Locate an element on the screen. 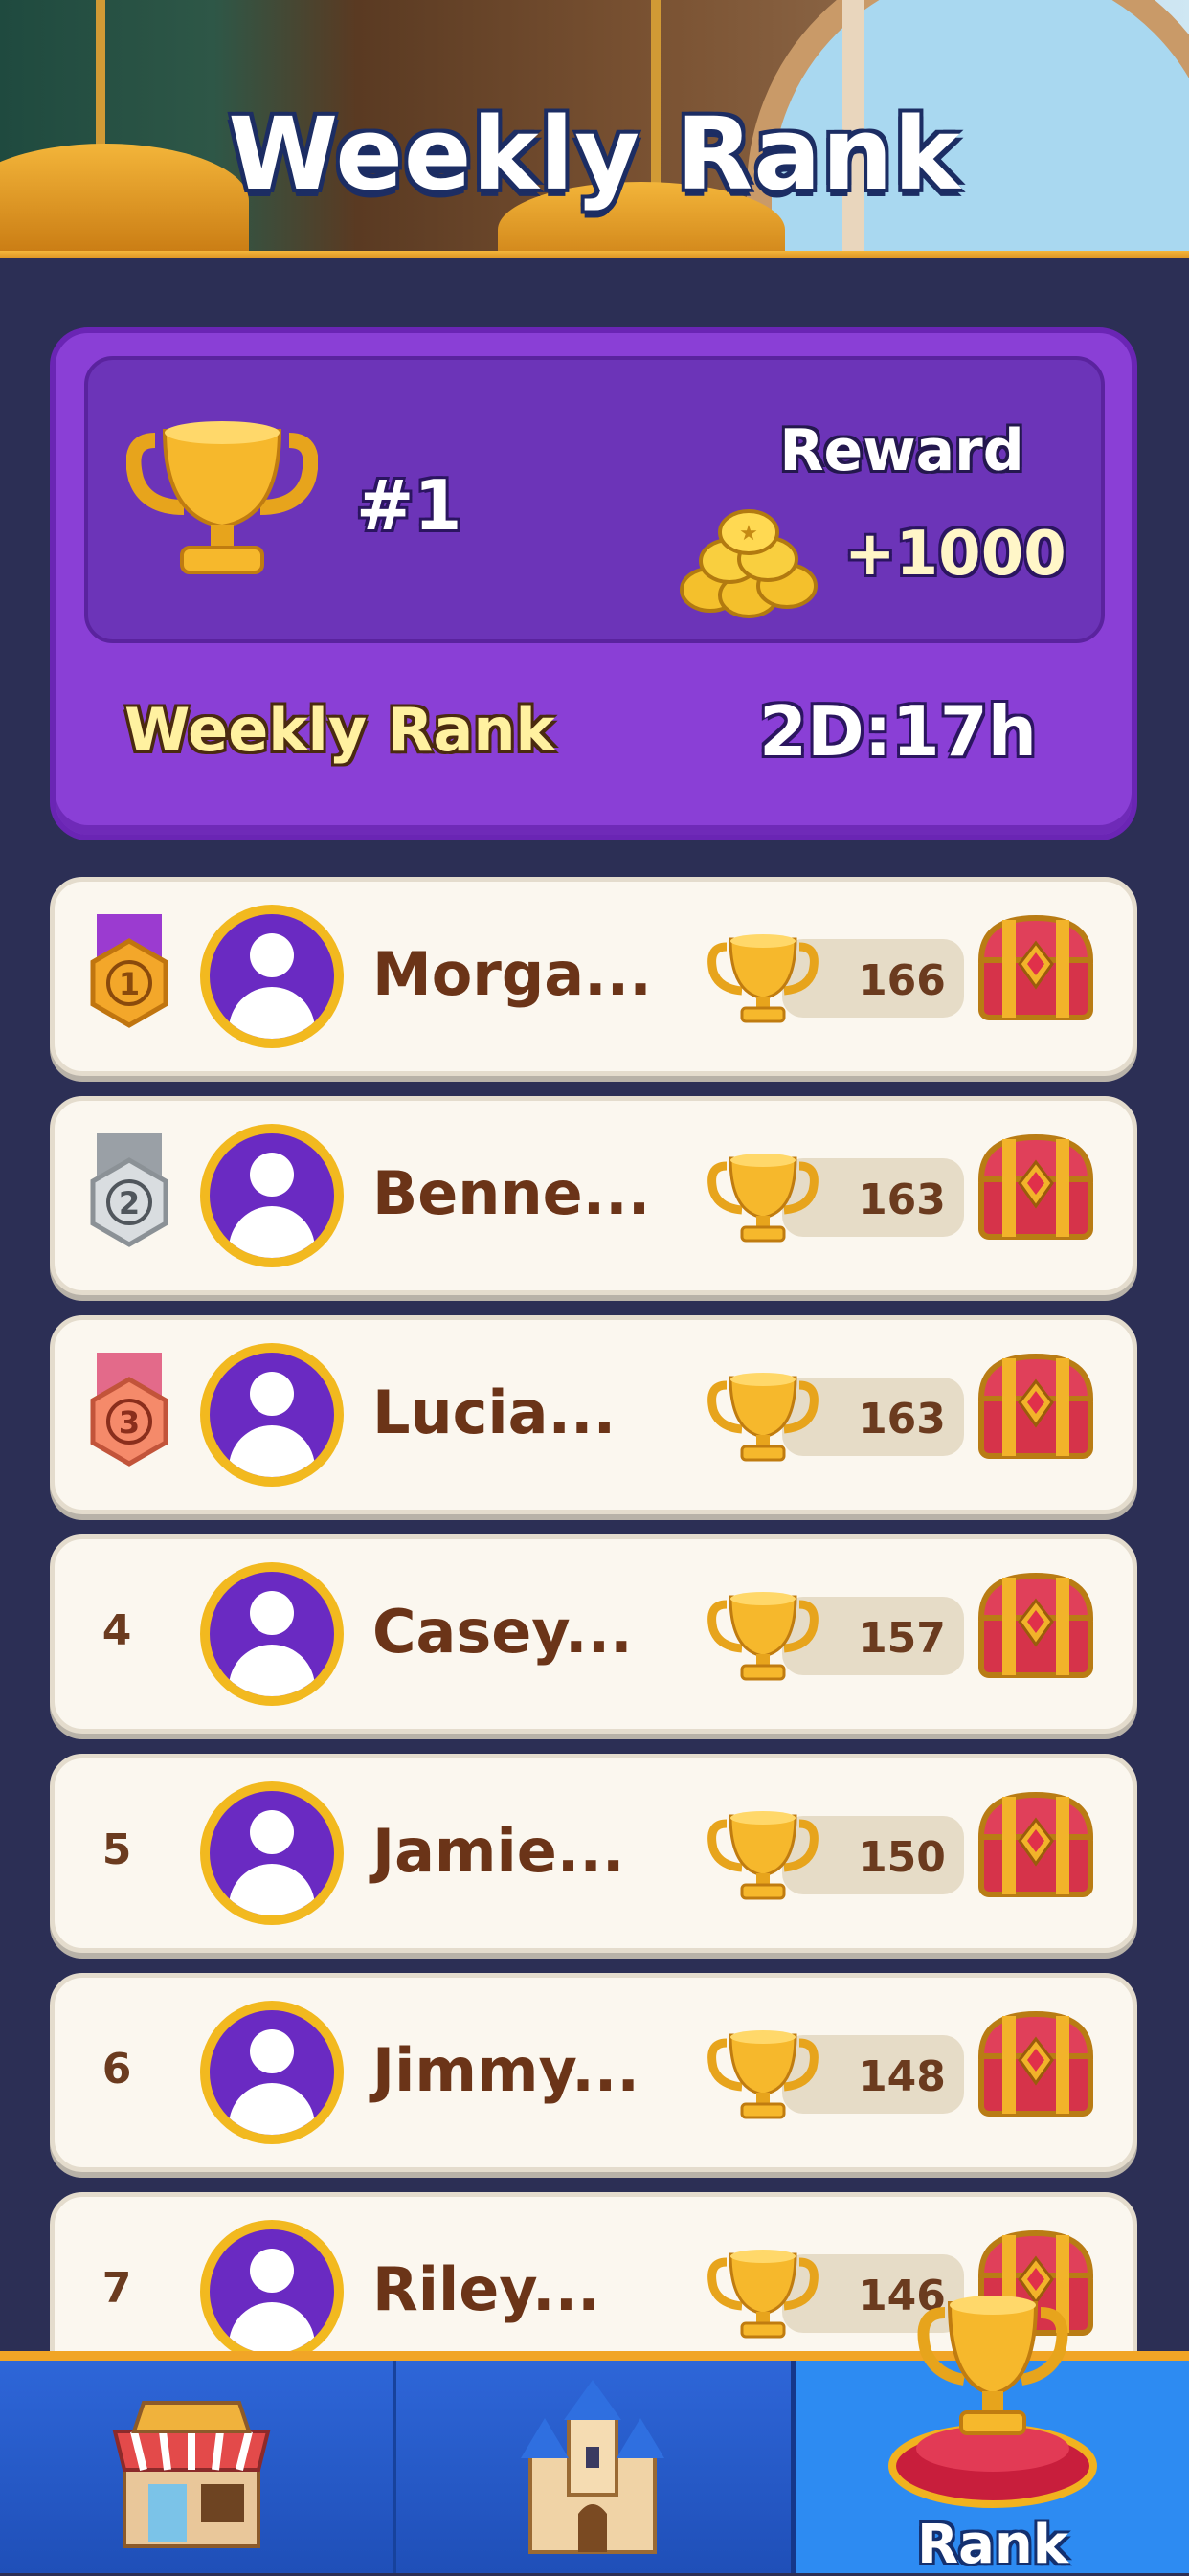 This screenshot has width=1189, height=2576. rank-trophy-icon is located at coordinates (992, 2402).